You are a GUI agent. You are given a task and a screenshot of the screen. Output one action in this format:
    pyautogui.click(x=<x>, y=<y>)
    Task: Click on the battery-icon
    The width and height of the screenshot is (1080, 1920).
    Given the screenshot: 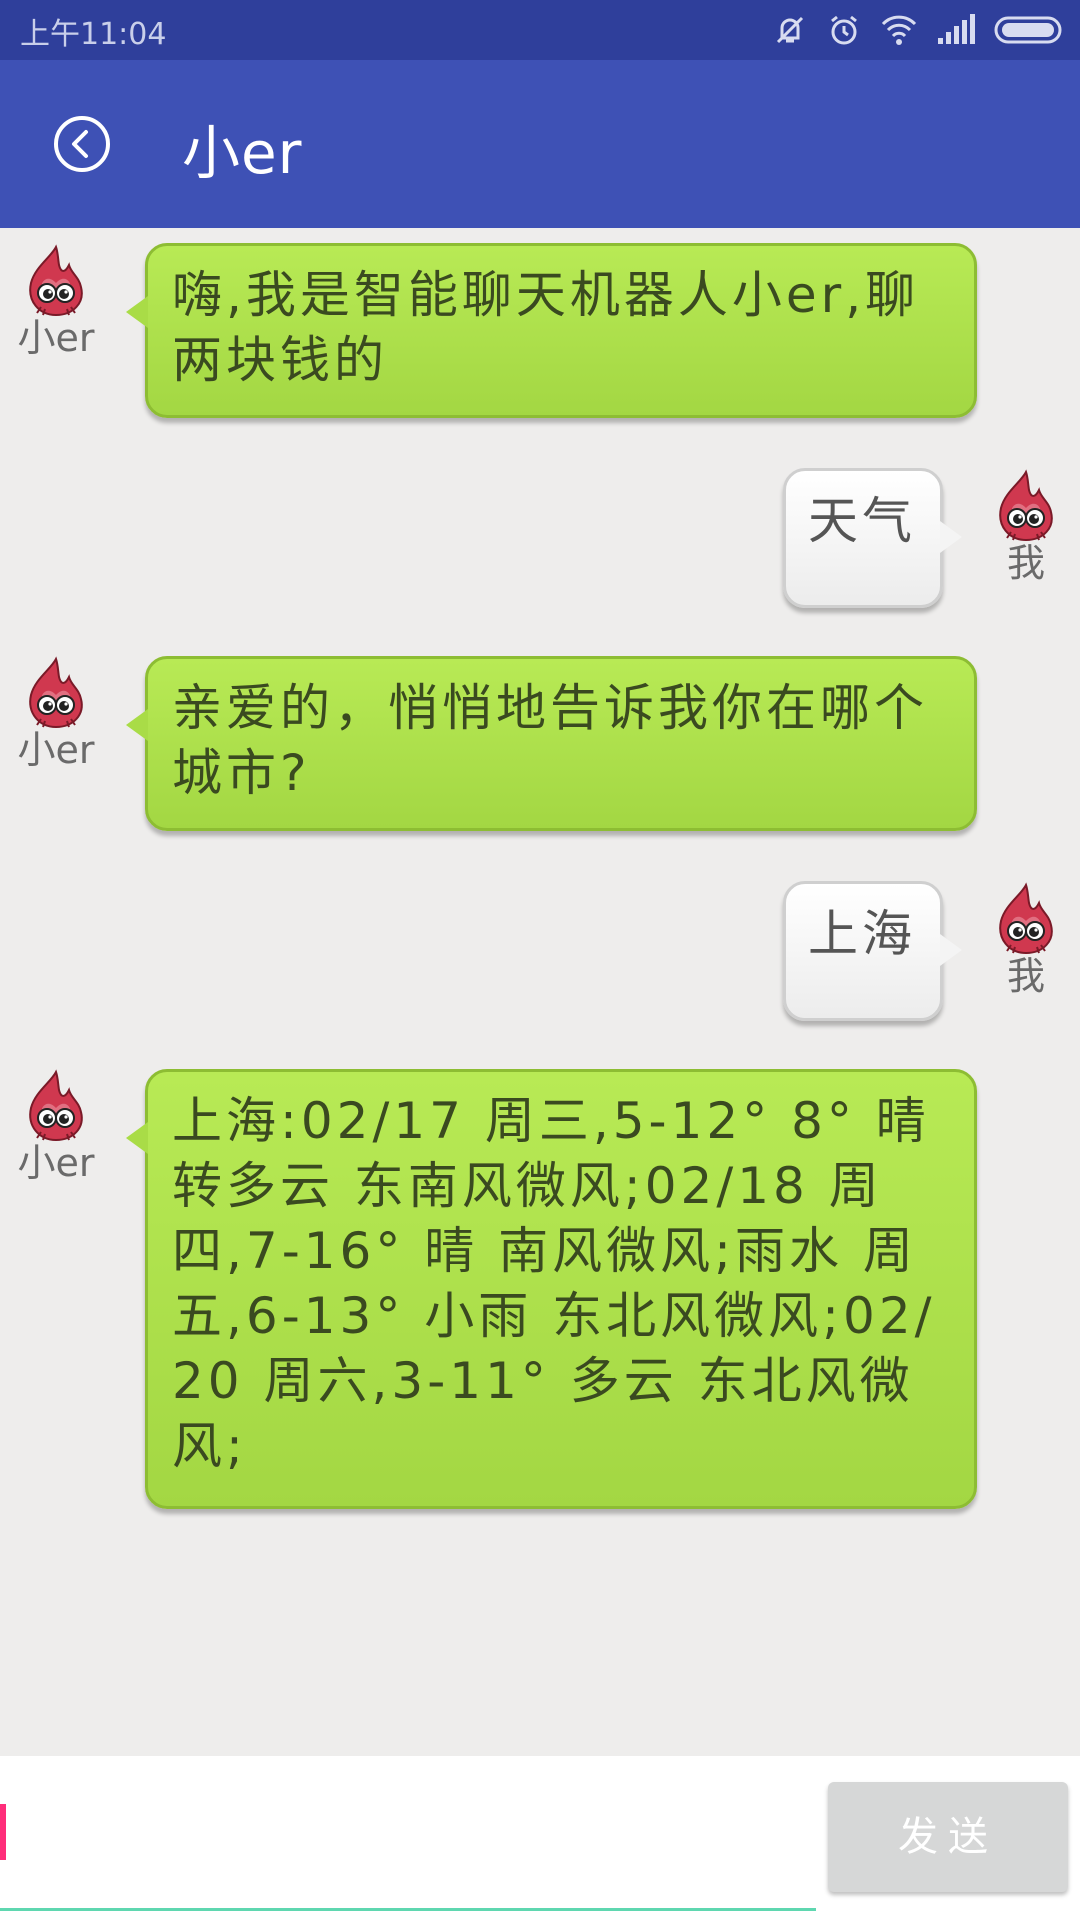 What is the action you would take?
    pyautogui.click(x=1030, y=30)
    